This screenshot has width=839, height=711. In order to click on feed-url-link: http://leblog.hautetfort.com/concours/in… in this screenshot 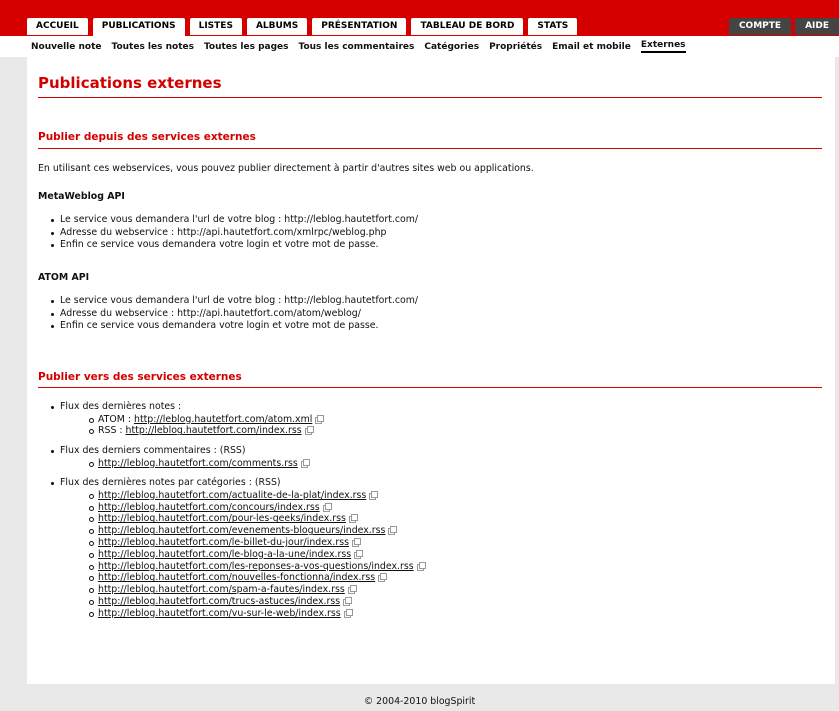, I will do `click(209, 507)`.